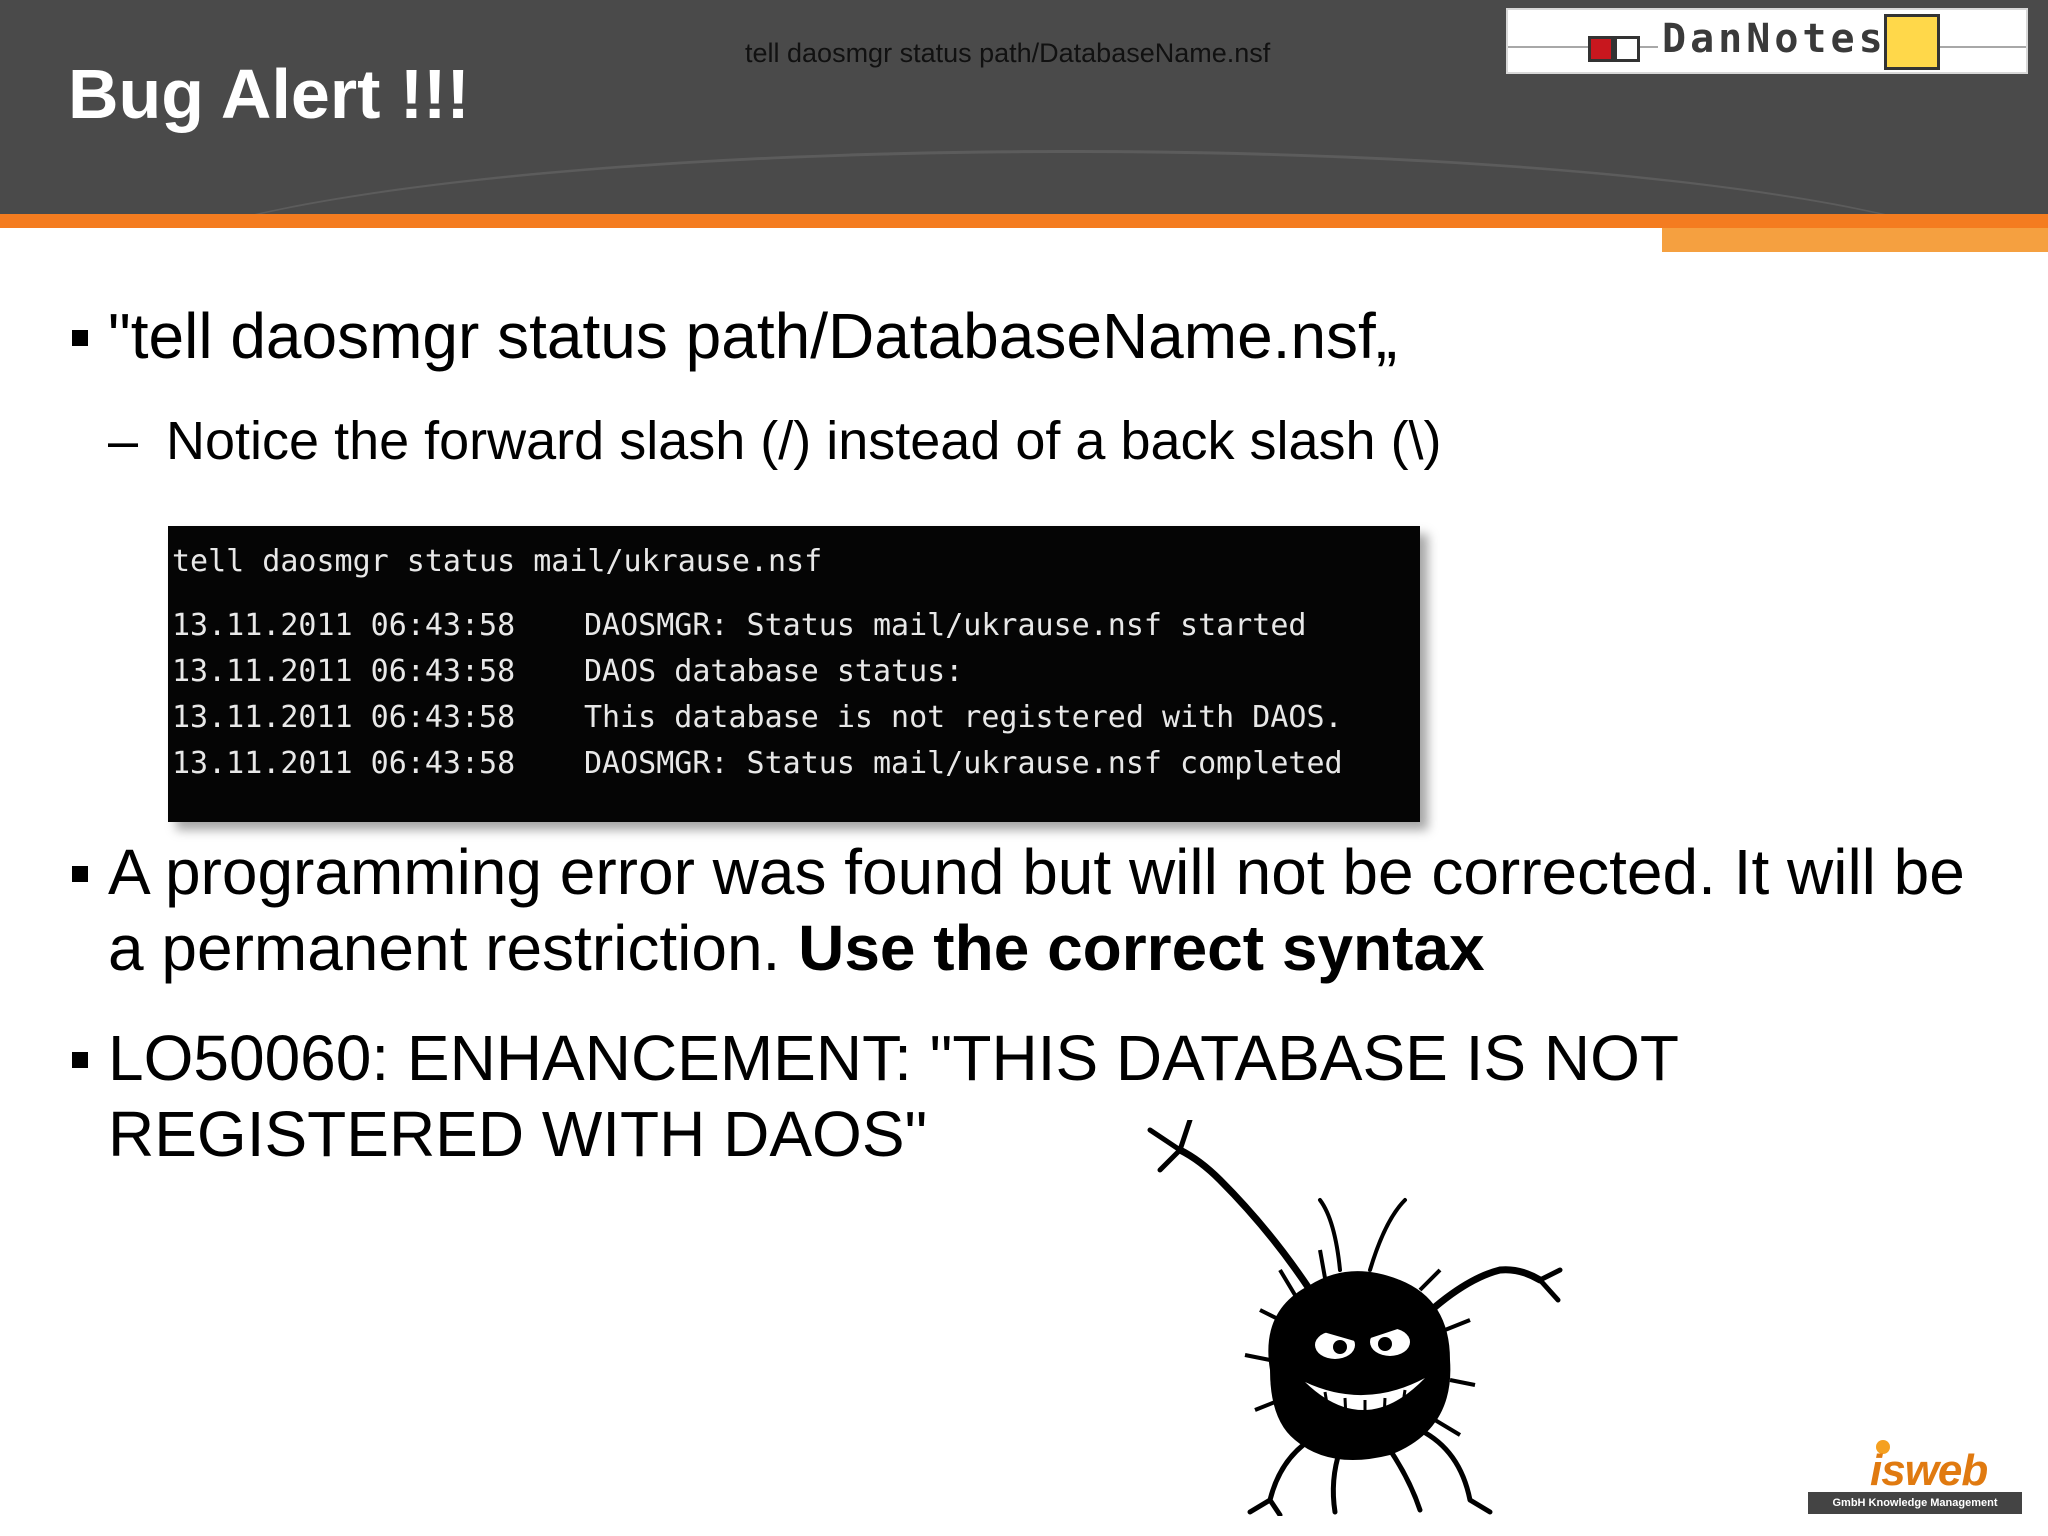 This screenshot has width=2048, height=1536. What do you see at coordinates (1141, 948) in the screenshot?
I see `bullet-text-bold: Use the correct syntax` at bounding box center [1141, 948].